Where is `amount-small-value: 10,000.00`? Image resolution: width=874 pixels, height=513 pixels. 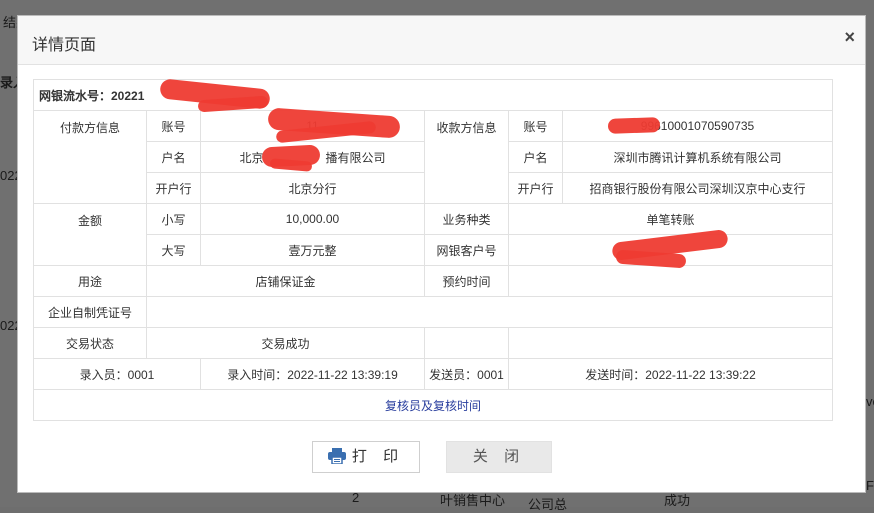 amount-small-value: 10,000.00 is located at coordinates (312, 219).